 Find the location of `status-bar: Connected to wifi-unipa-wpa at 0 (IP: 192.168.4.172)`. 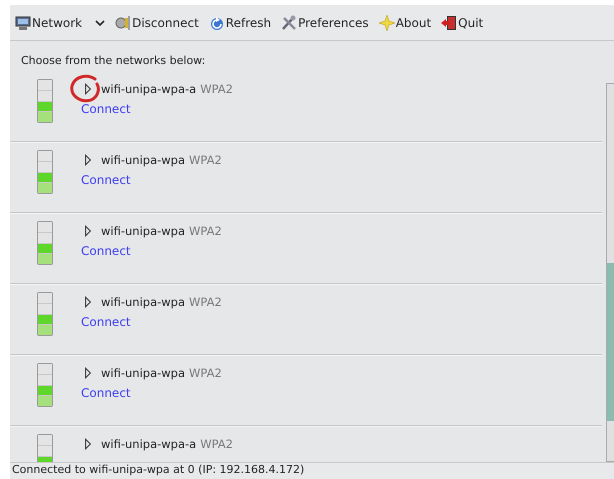

status-bar: Connected to wifi-unipa-wpa at 0 (IP: 192.168.4.172) is located at coordinates (312, 470).